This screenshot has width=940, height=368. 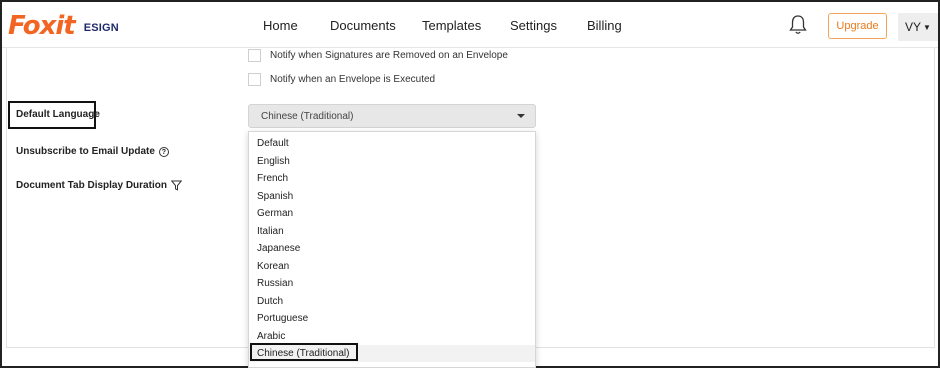 I want to click on notify-executed-checkbox, so click(x=254, y=79).